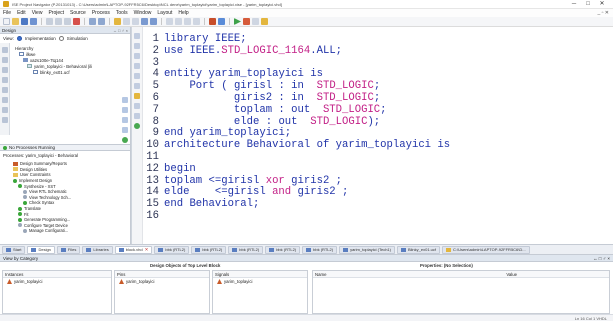 This screenshot has height=321, width=613. What do you see at coordinates (218, 192) in the screenshot?
I see `code-token: elde <=girisl` at bounding box center [218, 192].